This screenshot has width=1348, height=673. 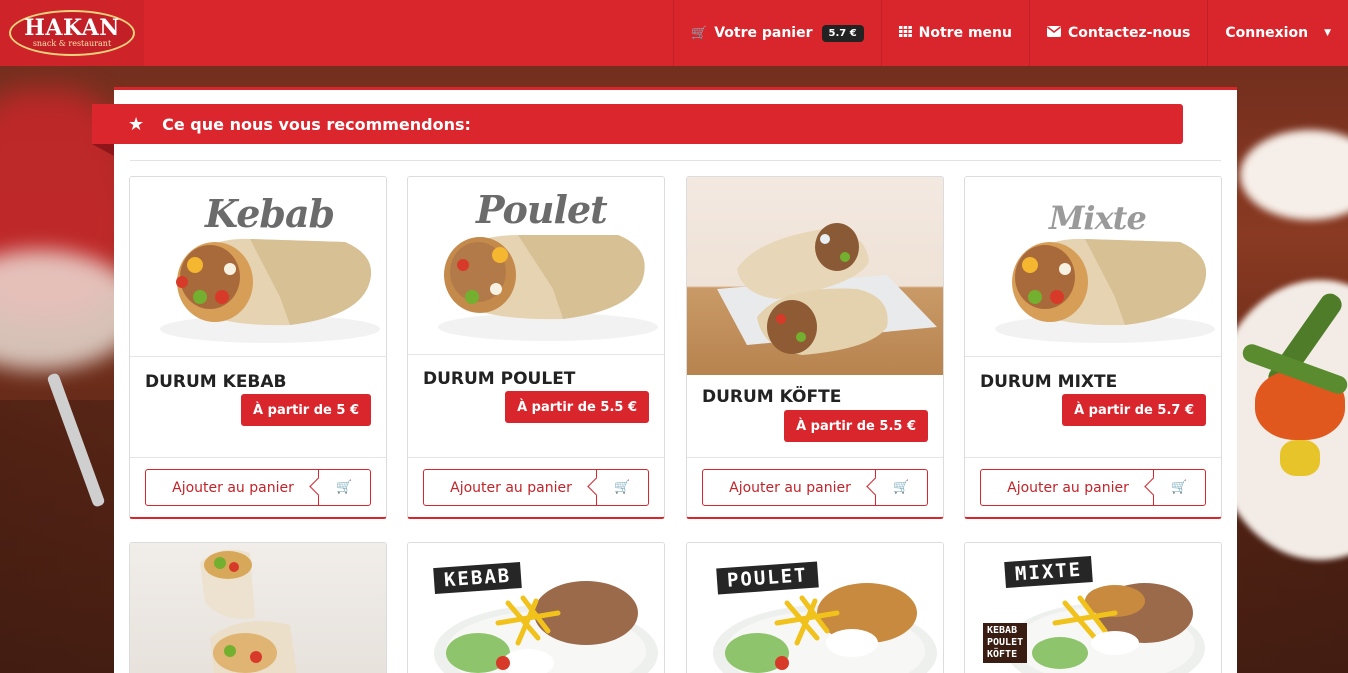 I want to click on star-icon: ★, so click(x=136, y=124).